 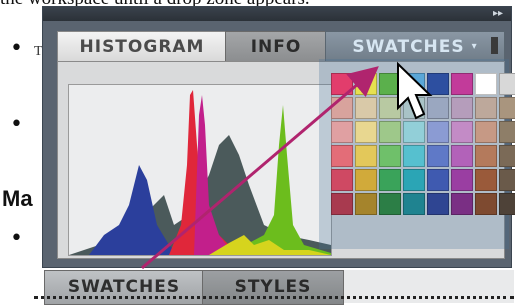 What do you see at coordinates (124, 287) in the screenshot?
I see `tab-swatches: SWATCHES` at bounding box center [124, 287].